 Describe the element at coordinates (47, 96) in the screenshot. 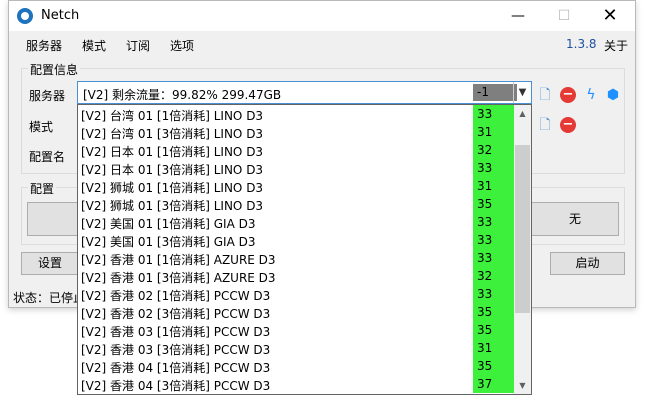

I see `server-label: 服务器` at that location.